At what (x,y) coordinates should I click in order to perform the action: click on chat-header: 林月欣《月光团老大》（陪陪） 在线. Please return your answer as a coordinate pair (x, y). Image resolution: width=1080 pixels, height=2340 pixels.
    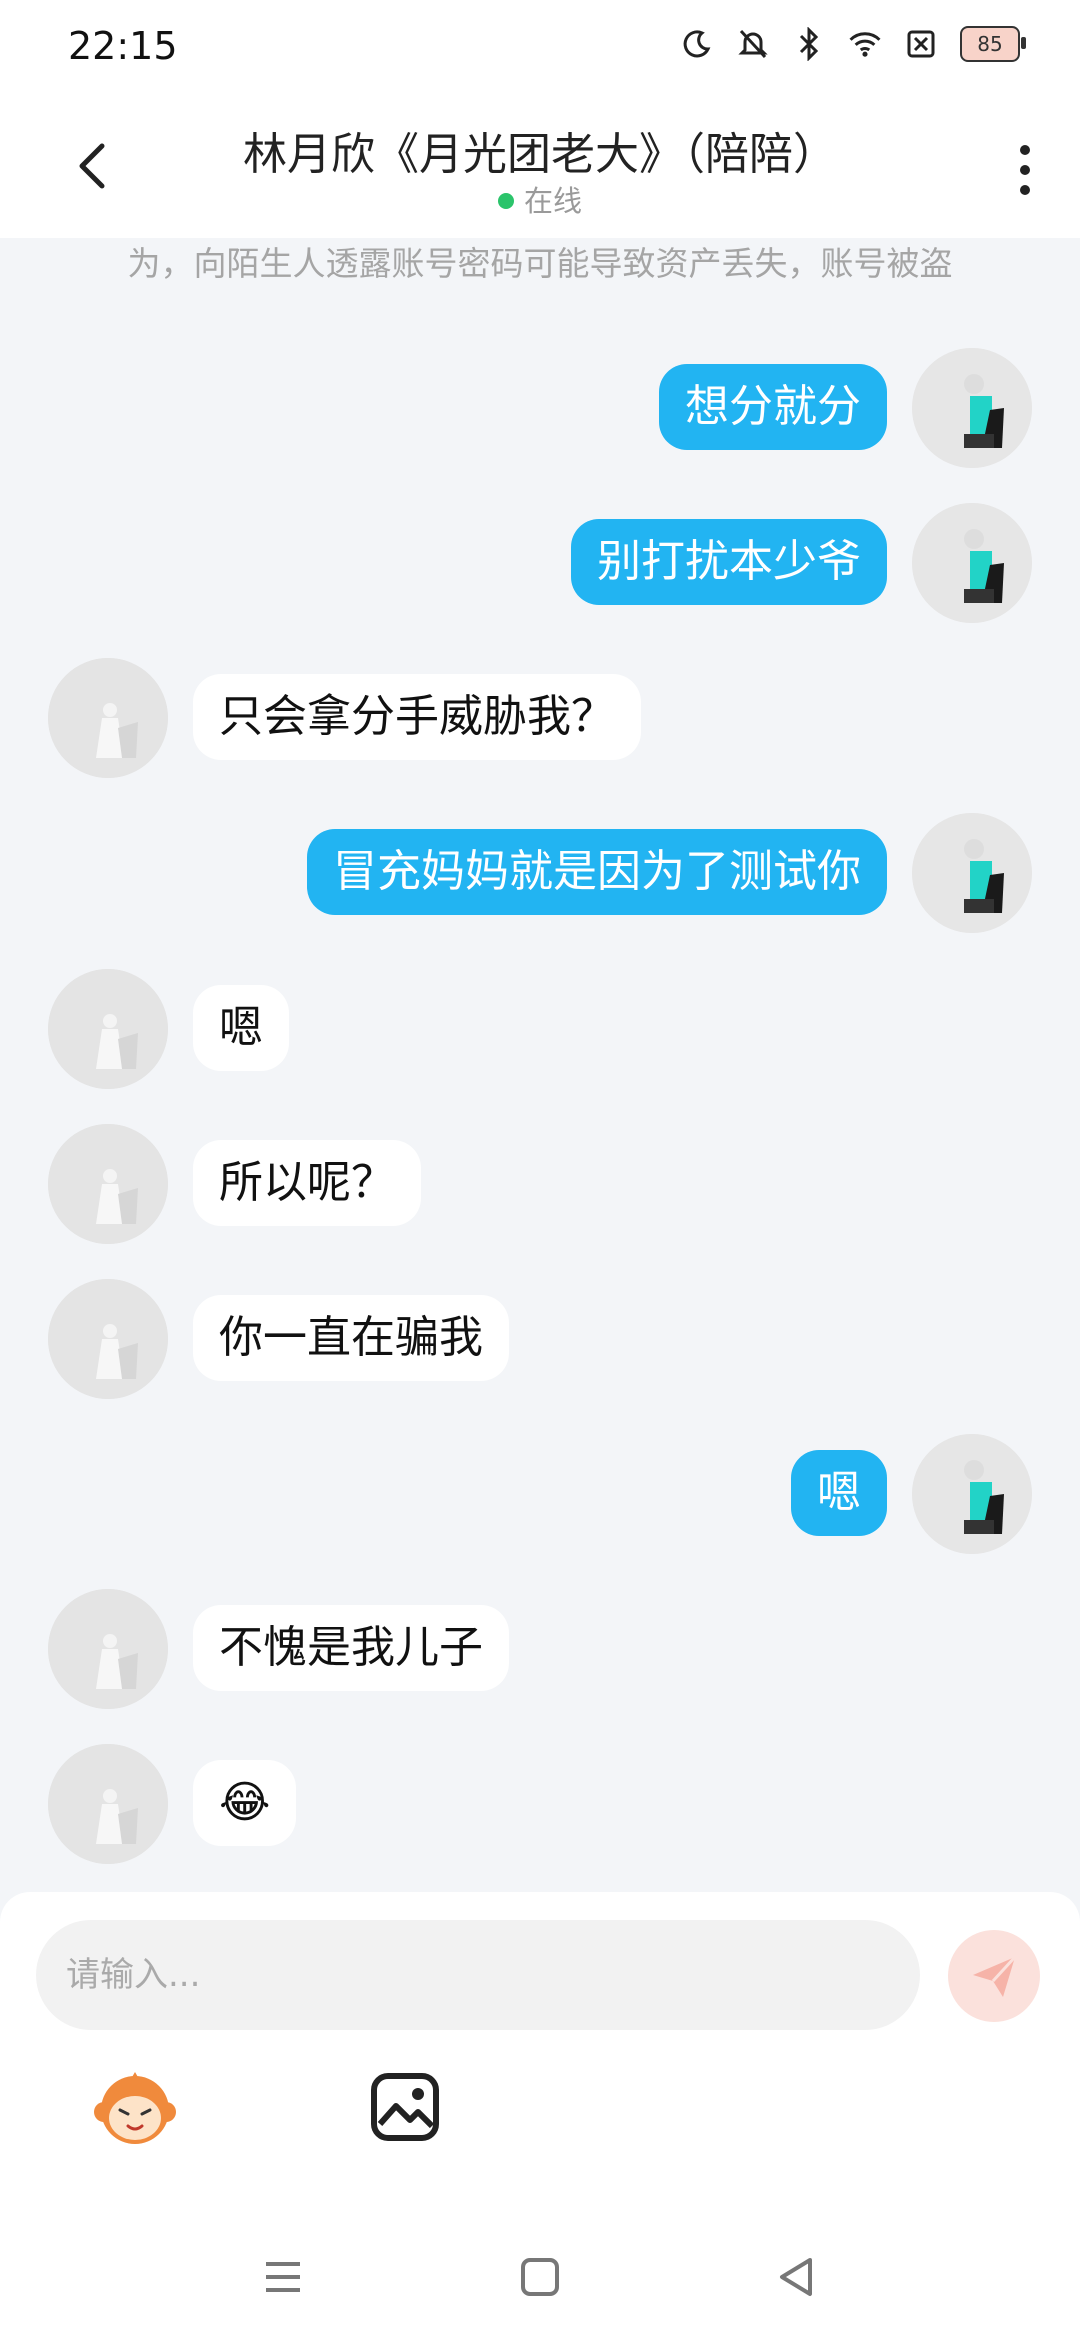
    Looking at the image, I should click on (540, 167).